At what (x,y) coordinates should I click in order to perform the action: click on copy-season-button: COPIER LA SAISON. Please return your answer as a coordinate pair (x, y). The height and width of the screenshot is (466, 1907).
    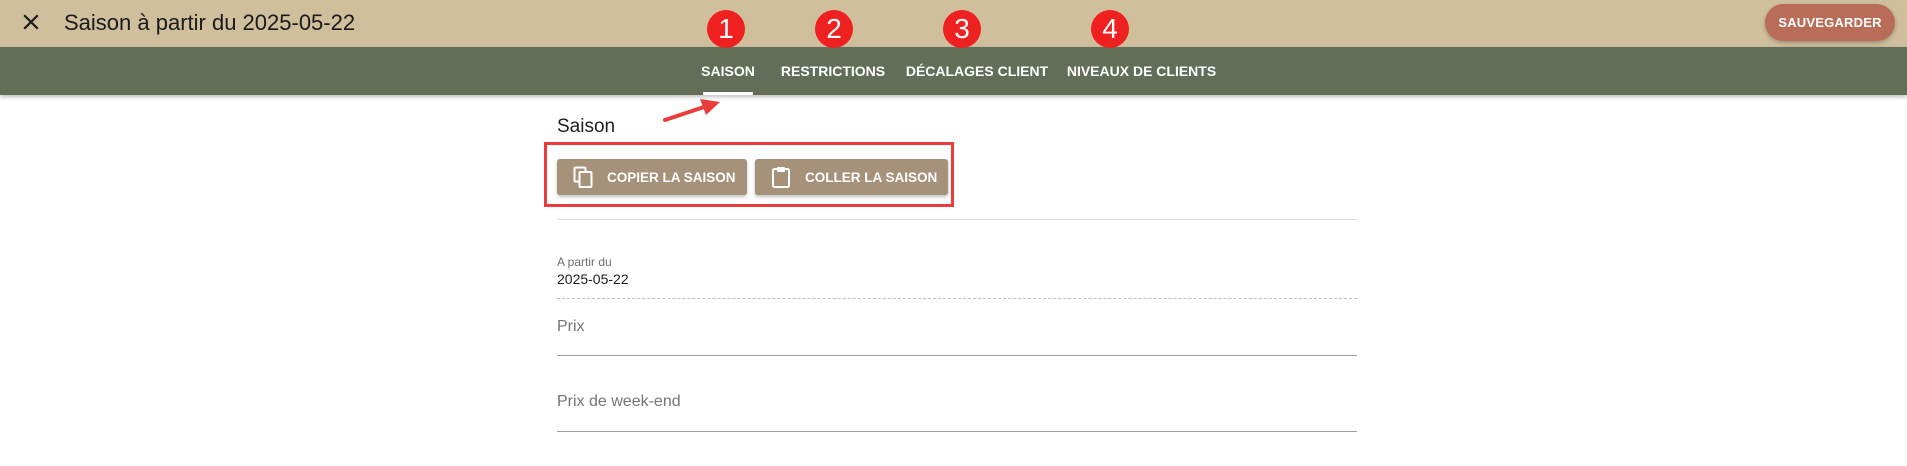
    Looking at the image, I should click on (652, 177).